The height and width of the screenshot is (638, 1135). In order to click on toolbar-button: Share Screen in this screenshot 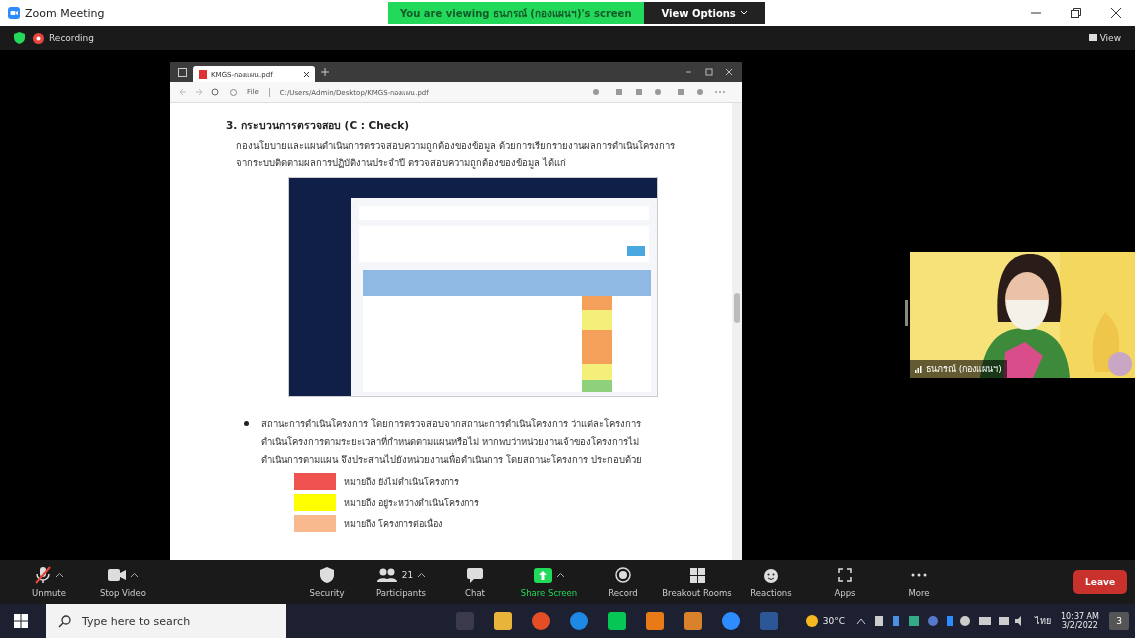, I will do `click(549, 582)`.